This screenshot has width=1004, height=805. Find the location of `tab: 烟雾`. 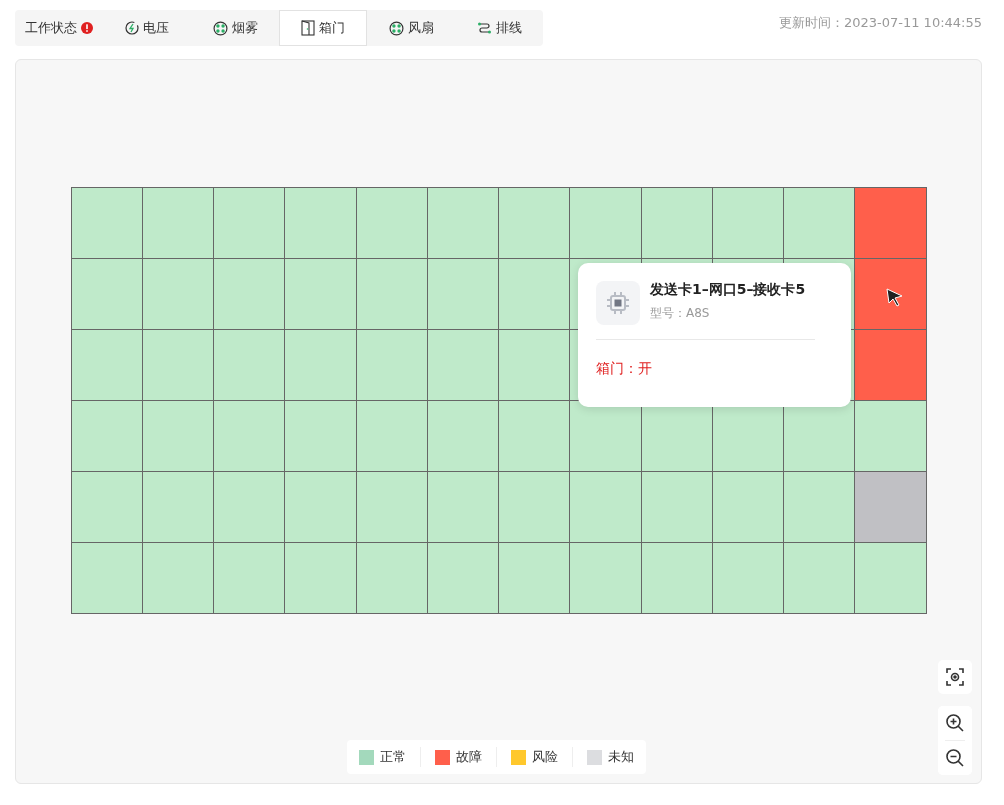

tab: 烟雾 is located at coordinates (235, 28).